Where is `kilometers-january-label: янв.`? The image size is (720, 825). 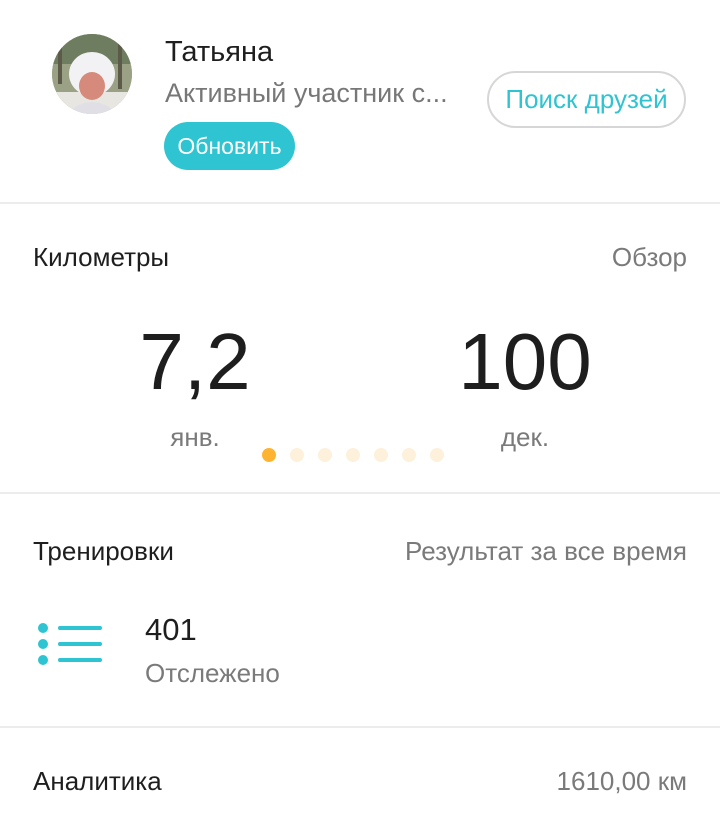 kilometers-january-label: янв. is located at coordinates (195, 437).